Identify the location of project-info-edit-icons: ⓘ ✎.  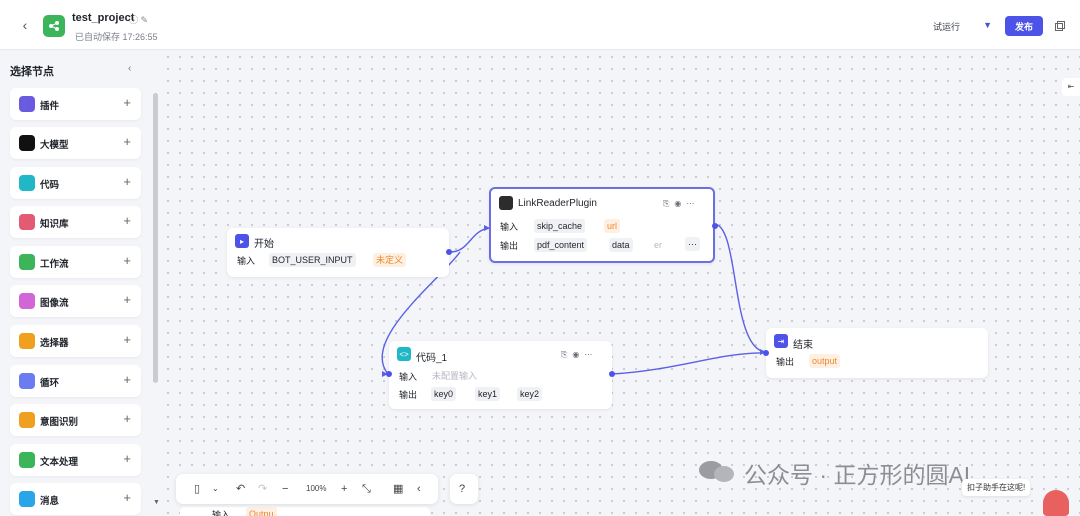
(138, 19).